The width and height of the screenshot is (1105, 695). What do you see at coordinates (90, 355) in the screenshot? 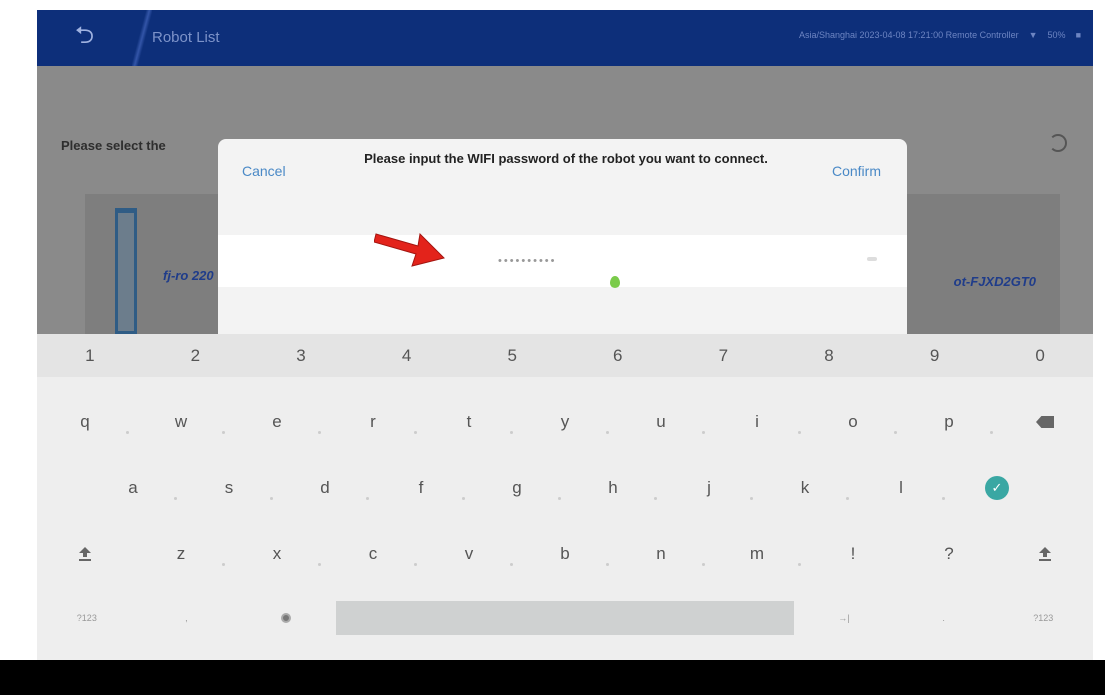
I see `key-1: 1` at bounding box center [90, 355].